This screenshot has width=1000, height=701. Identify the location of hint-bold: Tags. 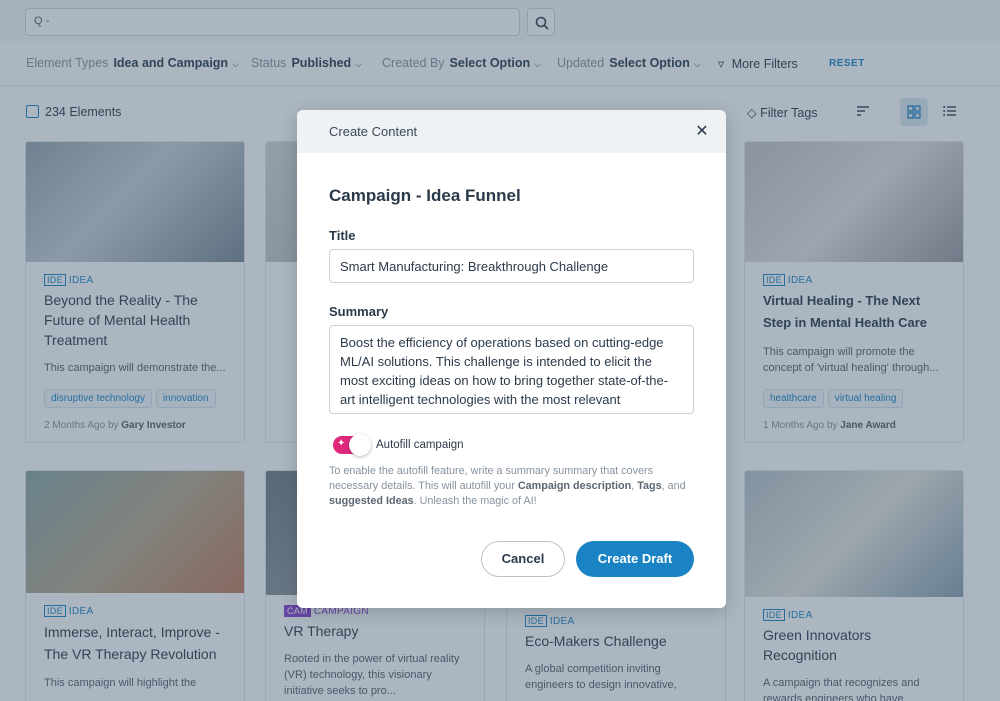
(649, 486).